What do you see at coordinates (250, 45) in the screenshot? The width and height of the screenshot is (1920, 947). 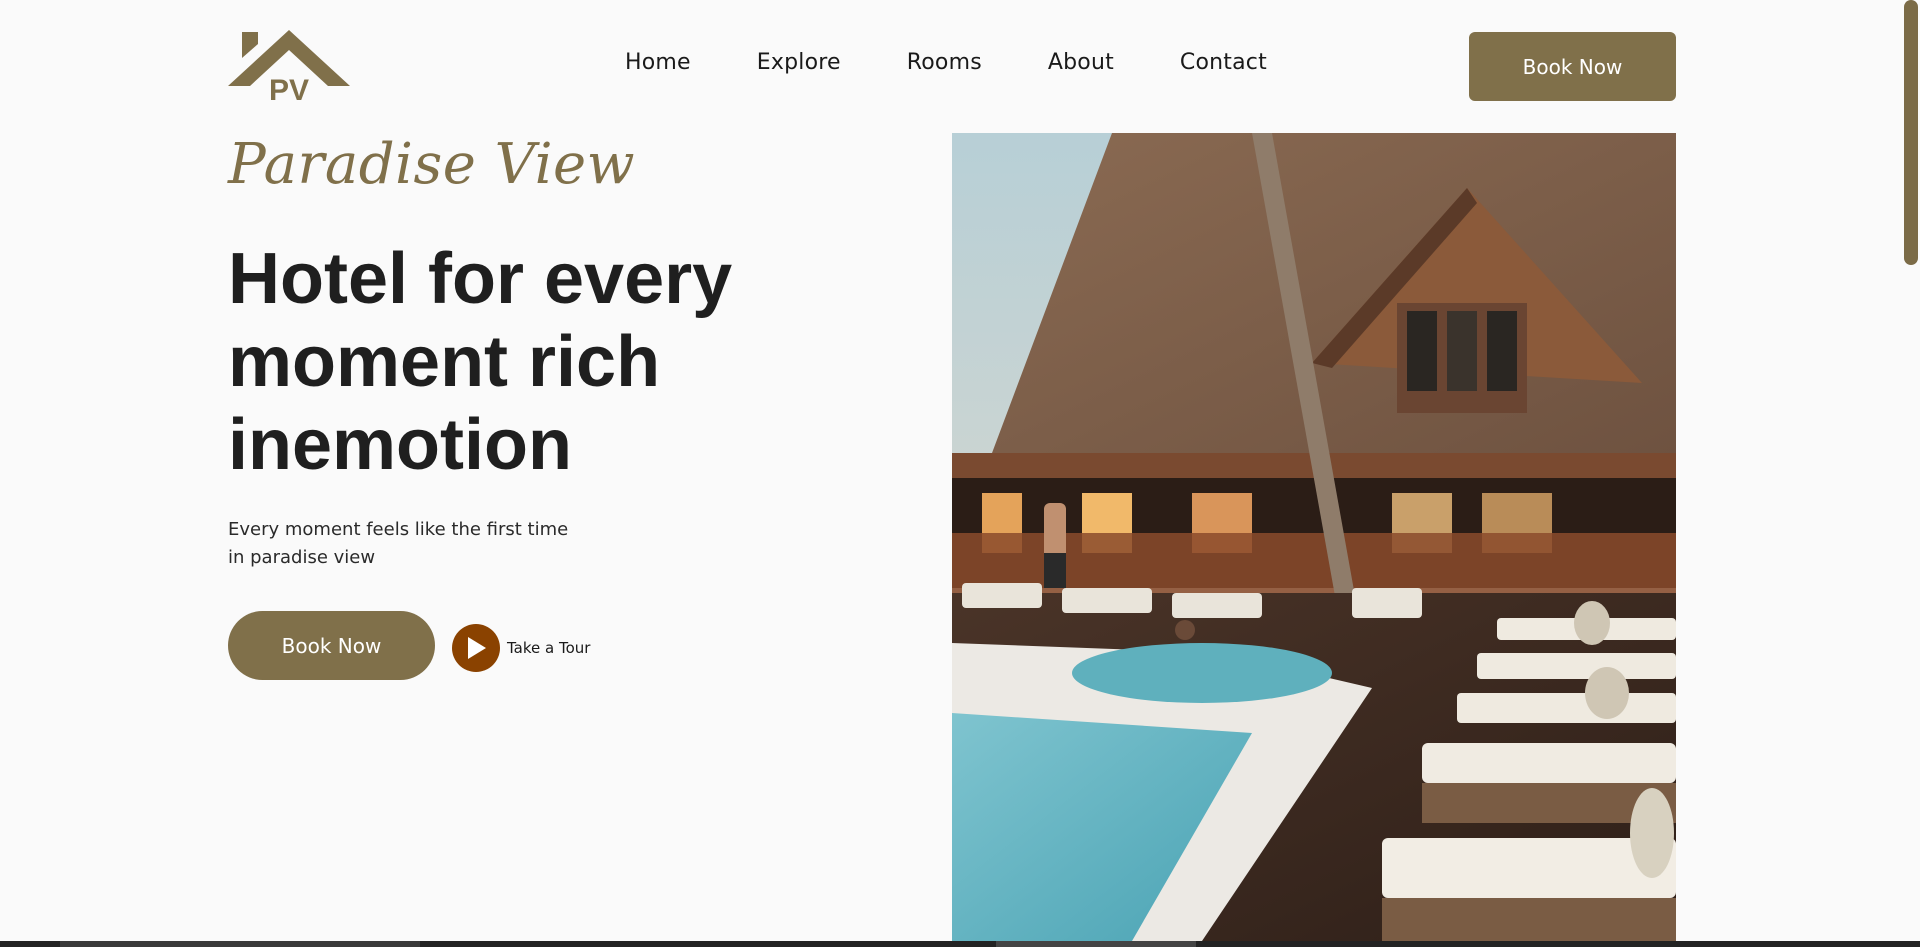 I see `logo-chimney-icon` at bounding box center [250, 45].